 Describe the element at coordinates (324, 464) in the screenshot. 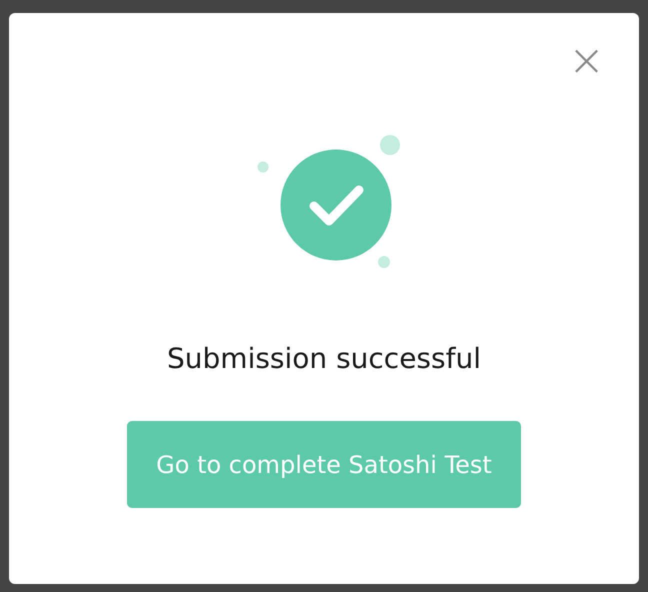

I see `complete-test-button: Go to complete Satoshi Test` at that location.